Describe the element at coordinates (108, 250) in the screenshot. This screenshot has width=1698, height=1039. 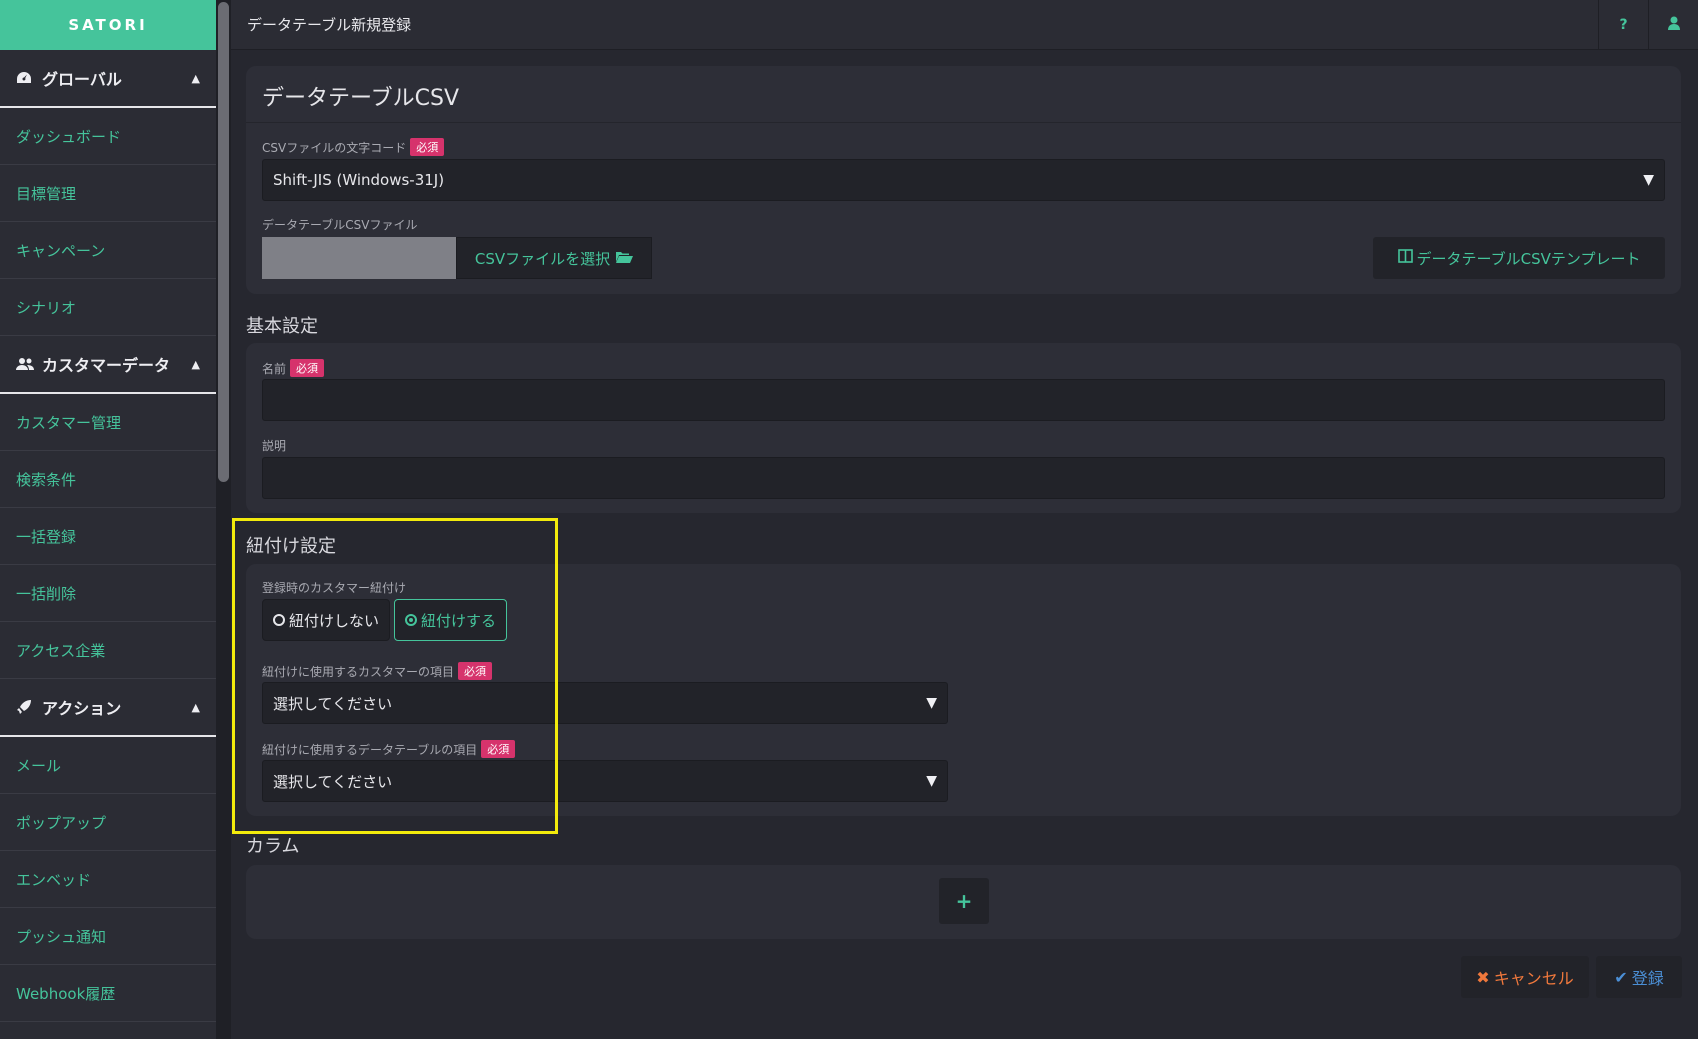
I see `sidebar-item-campaign: キャンペーン` at that location.